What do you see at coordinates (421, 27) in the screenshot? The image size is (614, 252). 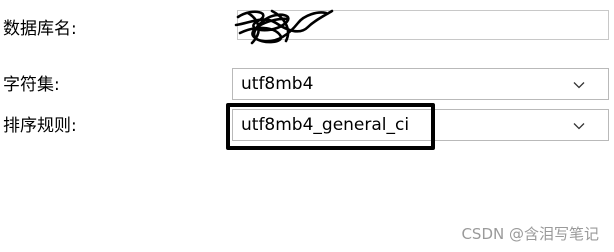 I see `db-name-input` at bounding box center [421, 27].